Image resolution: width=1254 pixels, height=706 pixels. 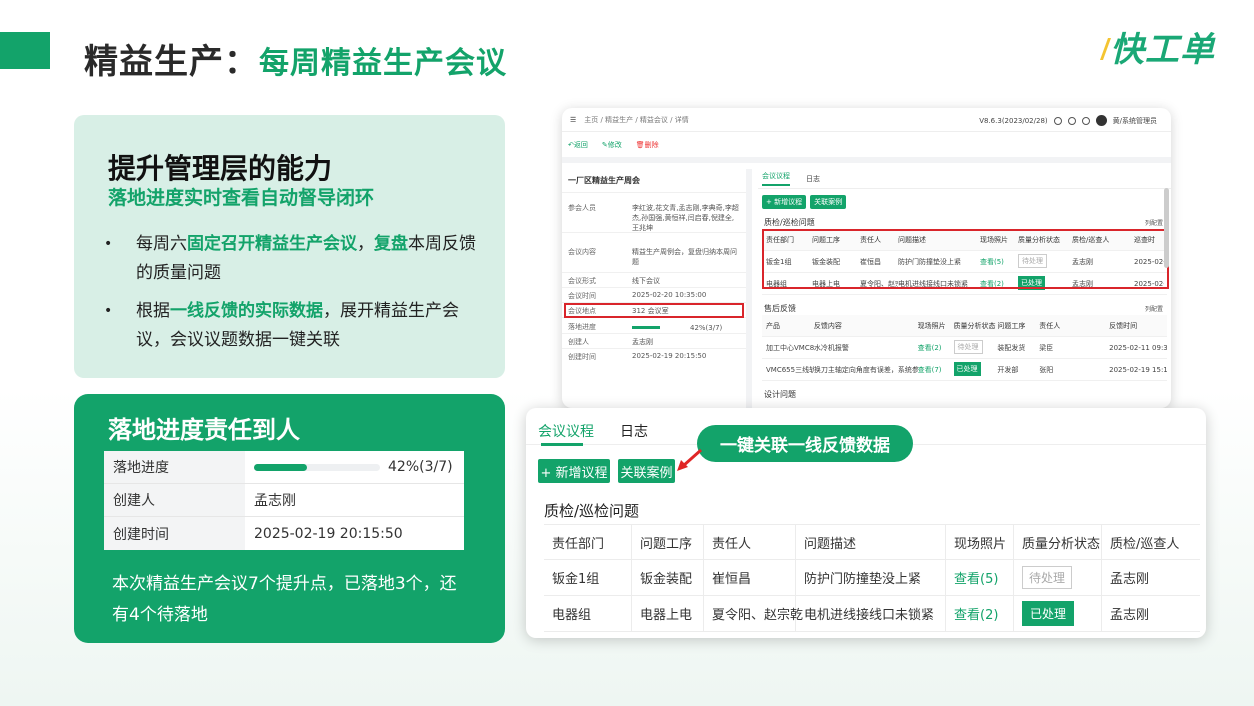 I want to click on view-photos-link: 查看(7), so click(x=936, y=370).